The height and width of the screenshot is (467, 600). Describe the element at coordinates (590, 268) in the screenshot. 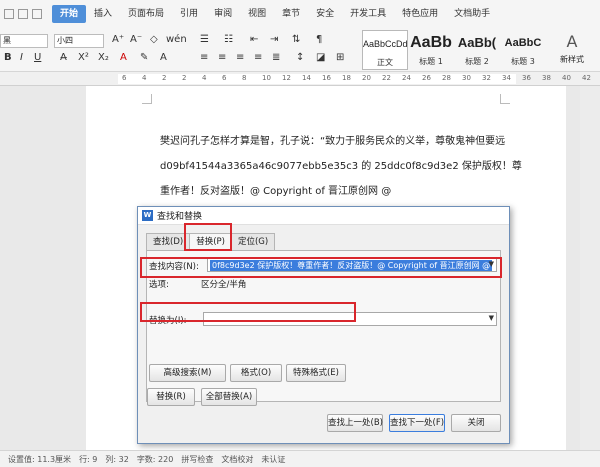

I see `vertical-scrollbar` at that location.